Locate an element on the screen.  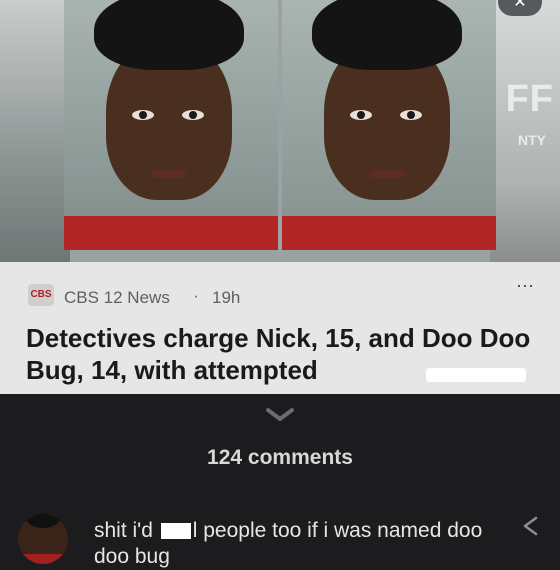
close-icon: ✕ is located at coordinates (520, 8).